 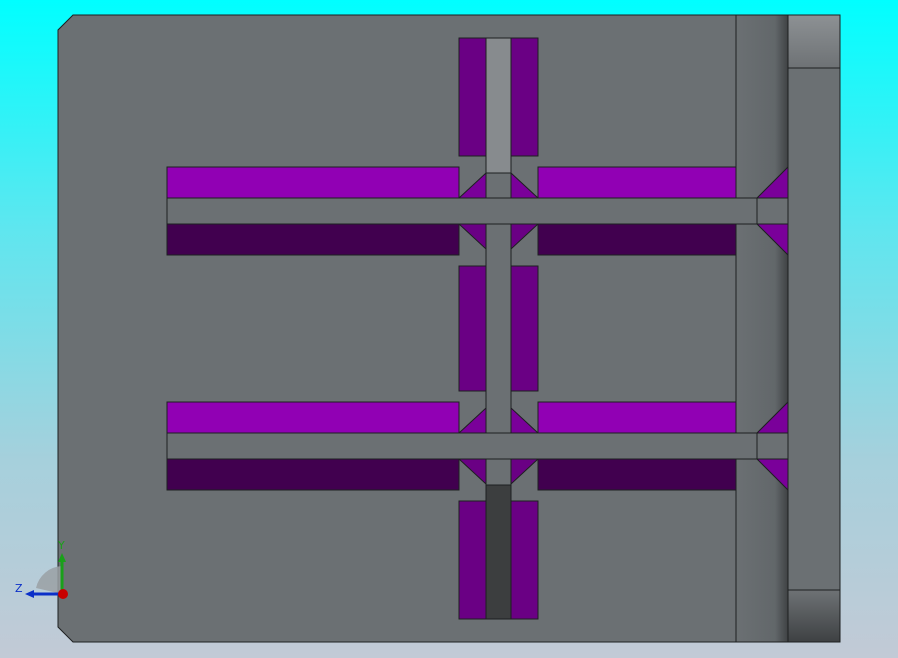 I want to click on lower-channel, so click(x=477, y=446).